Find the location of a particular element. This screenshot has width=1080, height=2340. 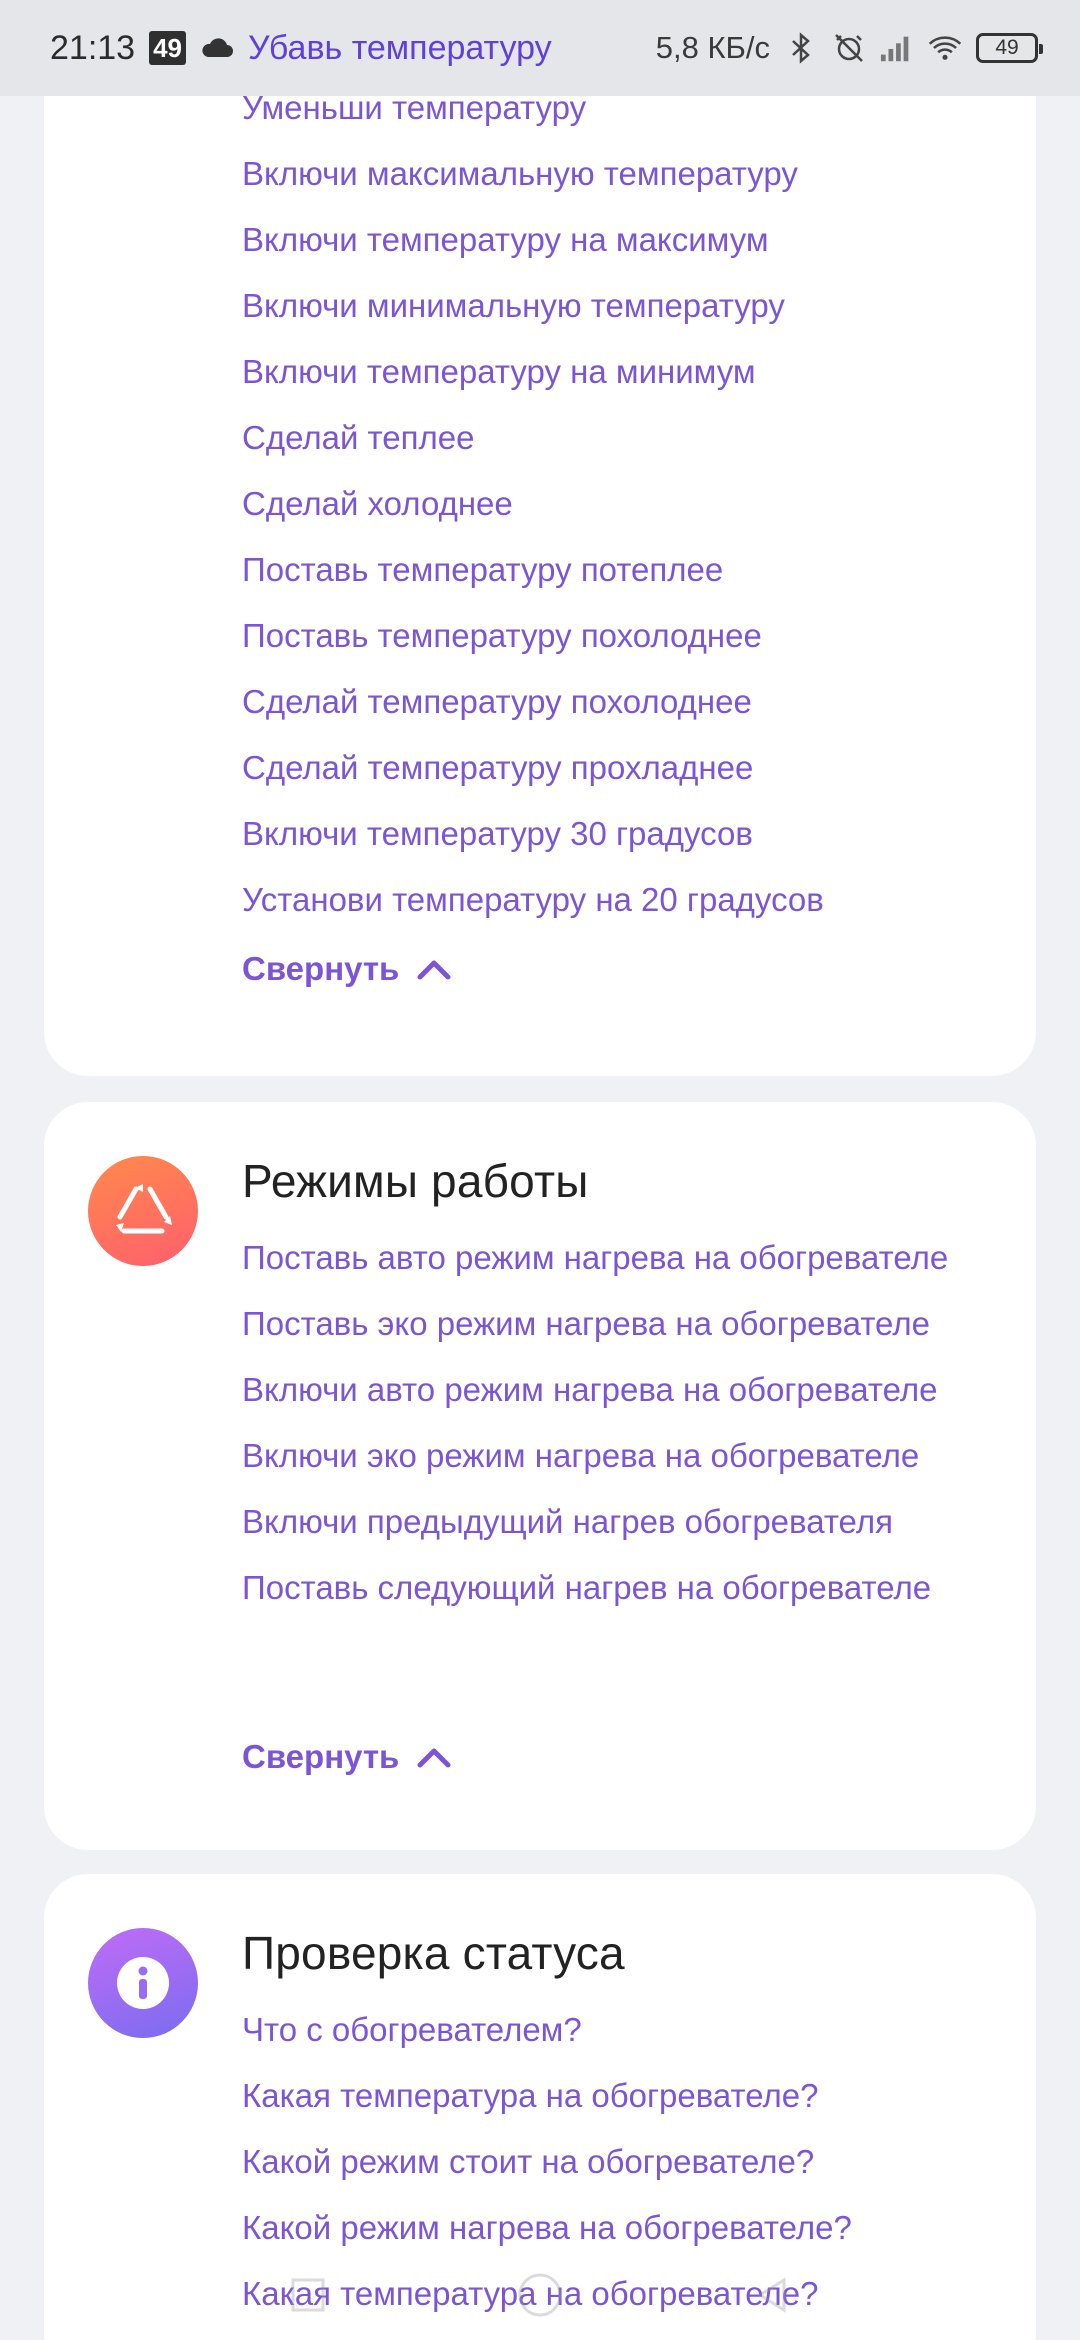

command-item: Поставь температуру потеплее is located at coordinates (632, 570).